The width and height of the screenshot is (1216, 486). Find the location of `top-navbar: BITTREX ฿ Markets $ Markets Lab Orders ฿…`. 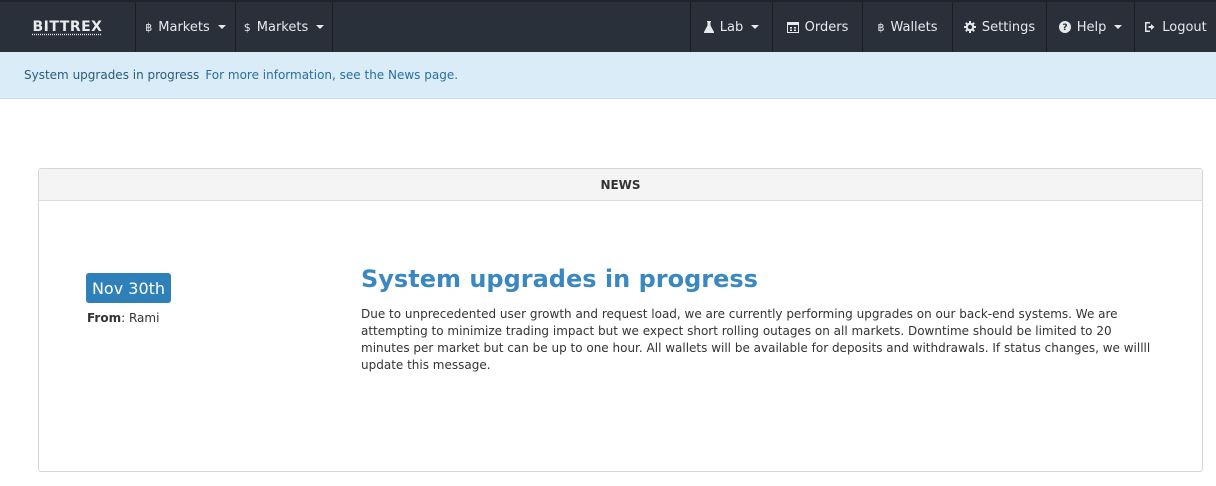

top-navbar: BITTREX ฿ Markets $ Markets Lab Orders ฿… is located at coordinates (608, 26).